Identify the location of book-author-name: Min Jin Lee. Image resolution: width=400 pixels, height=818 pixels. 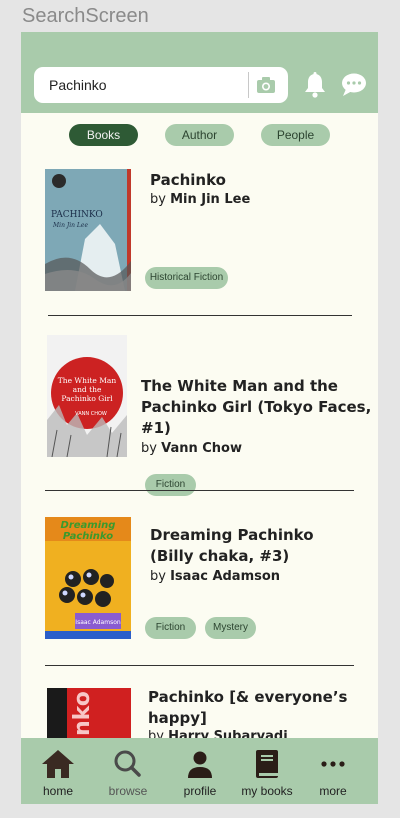
(210, 199).